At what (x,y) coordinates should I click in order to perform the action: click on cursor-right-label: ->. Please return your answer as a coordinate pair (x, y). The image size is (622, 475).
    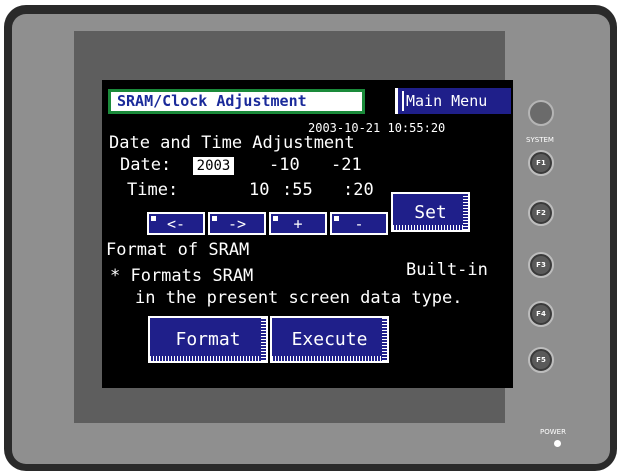
    Looking at the image, I should click on (237, 223).